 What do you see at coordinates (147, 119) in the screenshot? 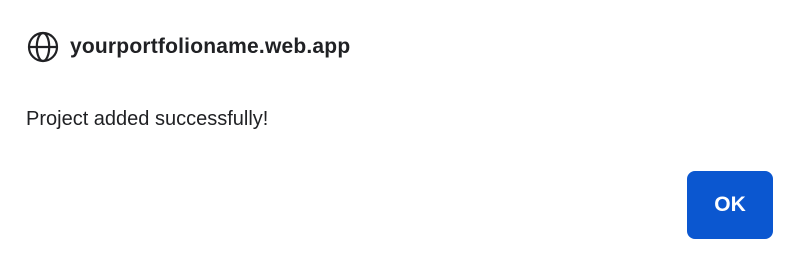
I see `dialog-message: Project added successfully!` at bounding box center [147, 119].